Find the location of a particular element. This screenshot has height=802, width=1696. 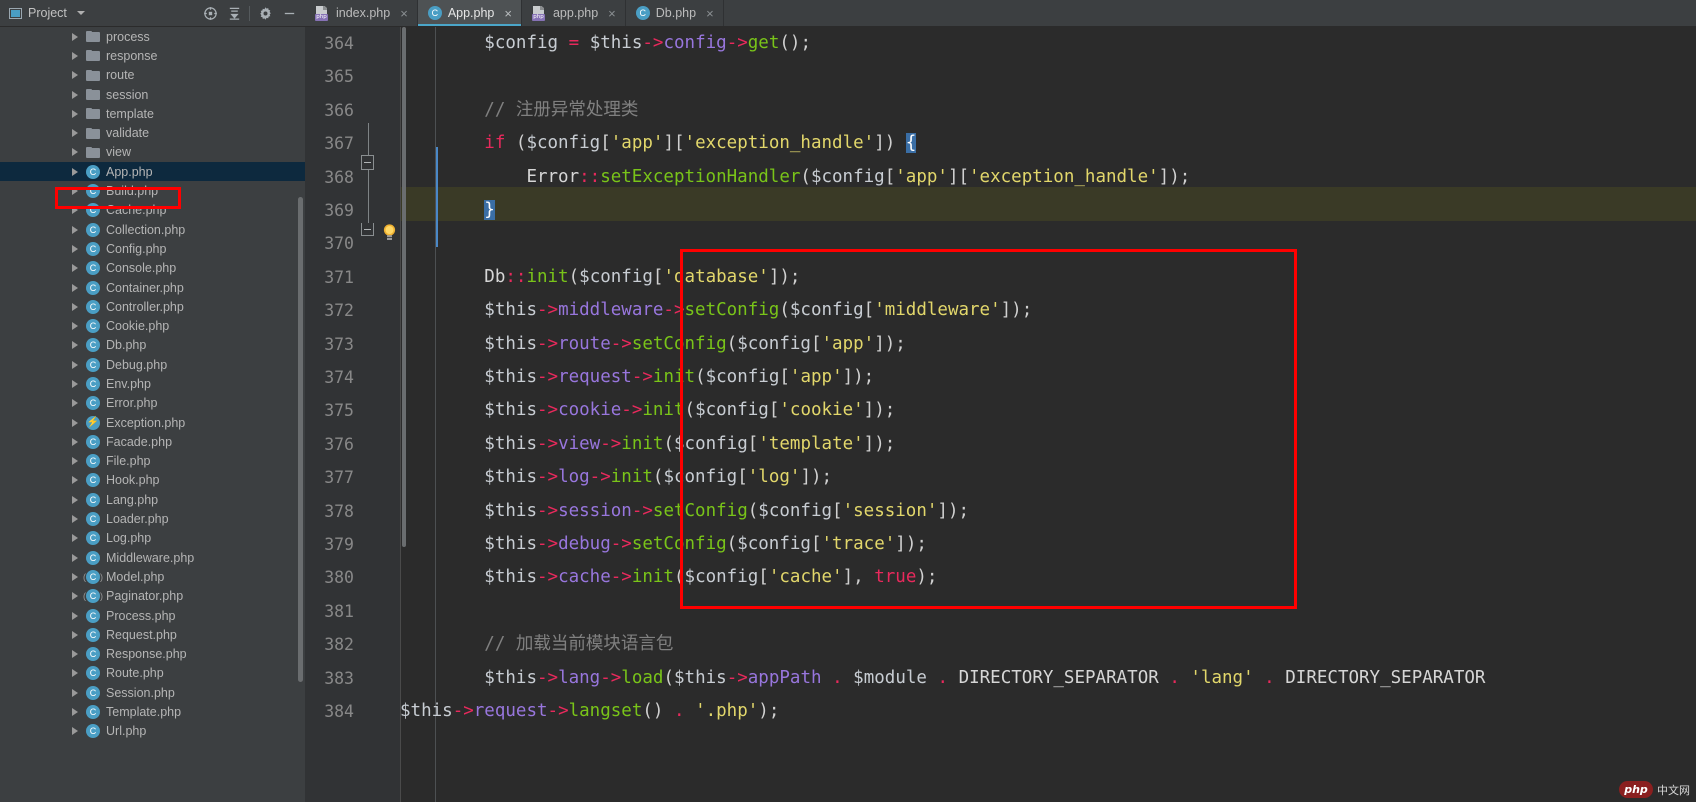

tree-item-response: response is located at coordinates (152, 55).